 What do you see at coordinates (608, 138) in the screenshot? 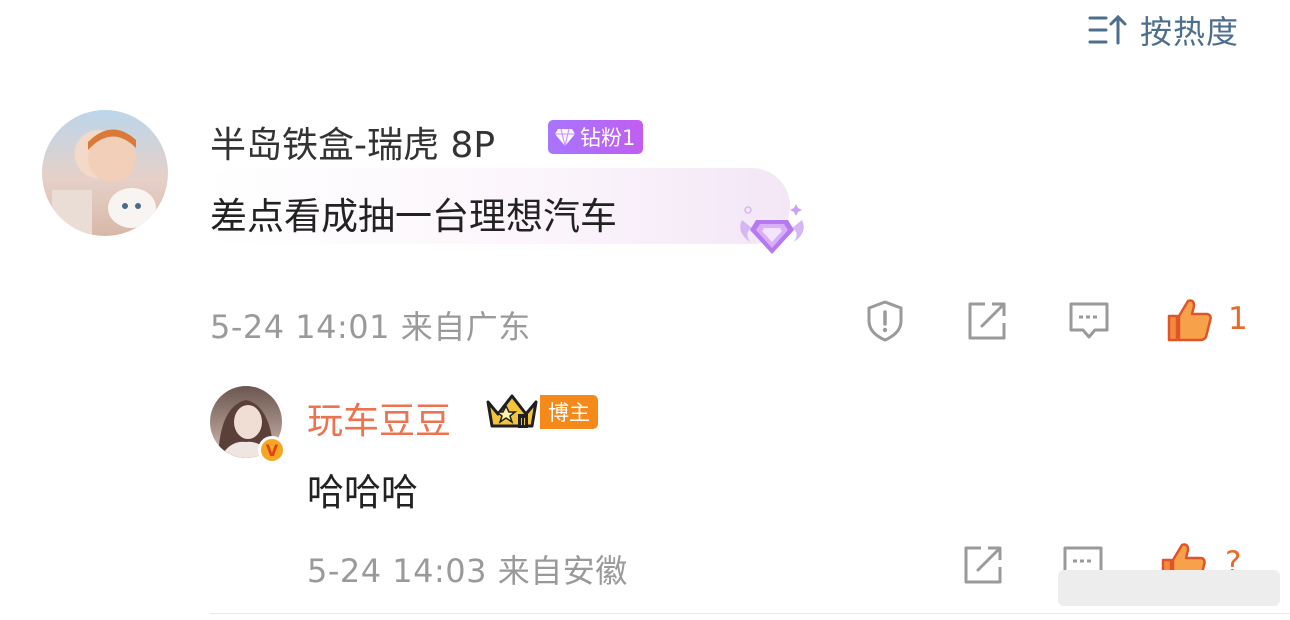
I see `diamond-badge-label: 钻粉1` at bounding box center [608, 138].